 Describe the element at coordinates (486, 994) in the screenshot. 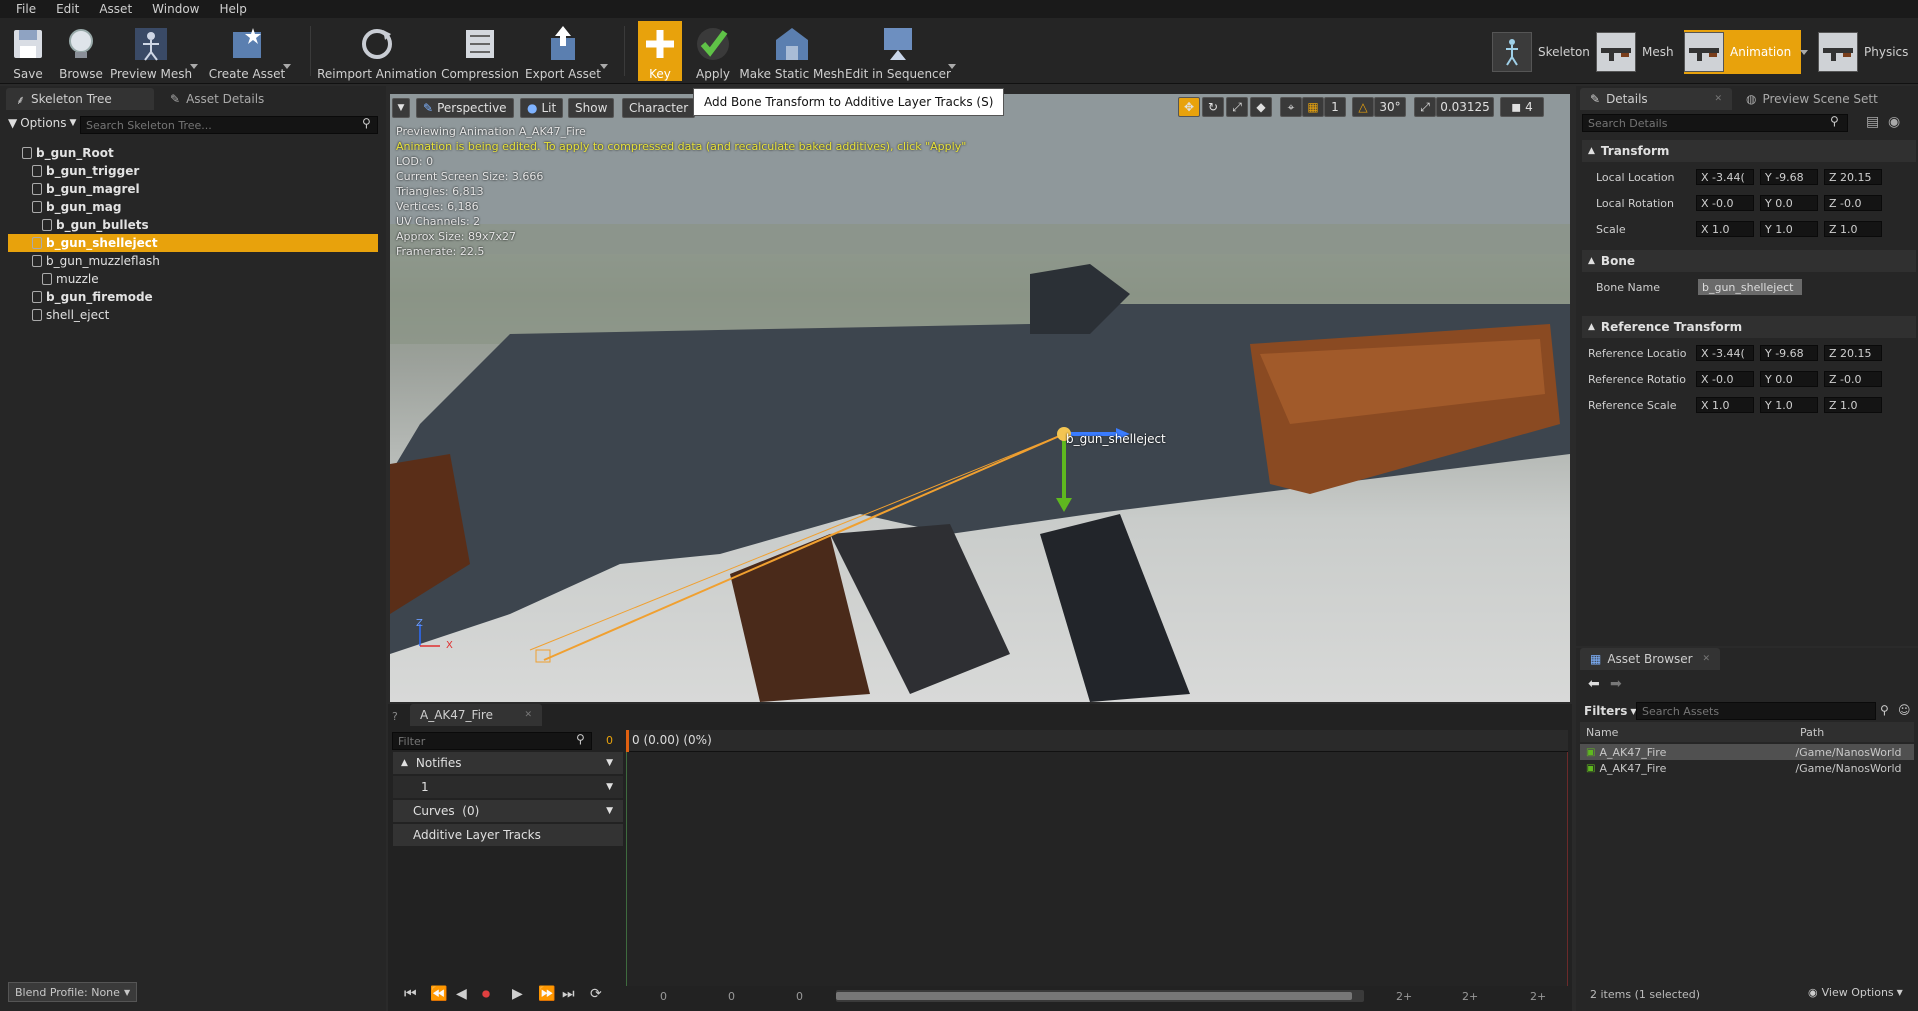

I see `record-button: ⏺` at that location.